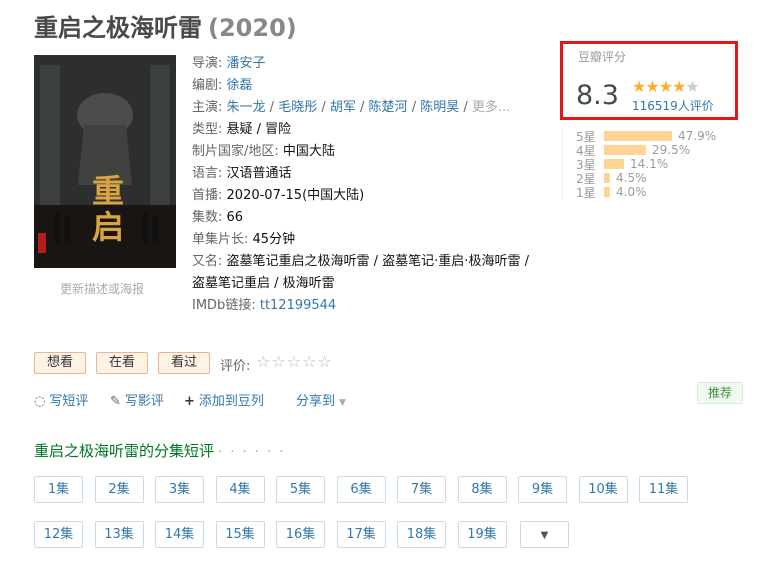 The image size is (782, 561). Describe the element at coordinates (482, 489) in the screenshot. I see `episode-button: 8集` at that location.